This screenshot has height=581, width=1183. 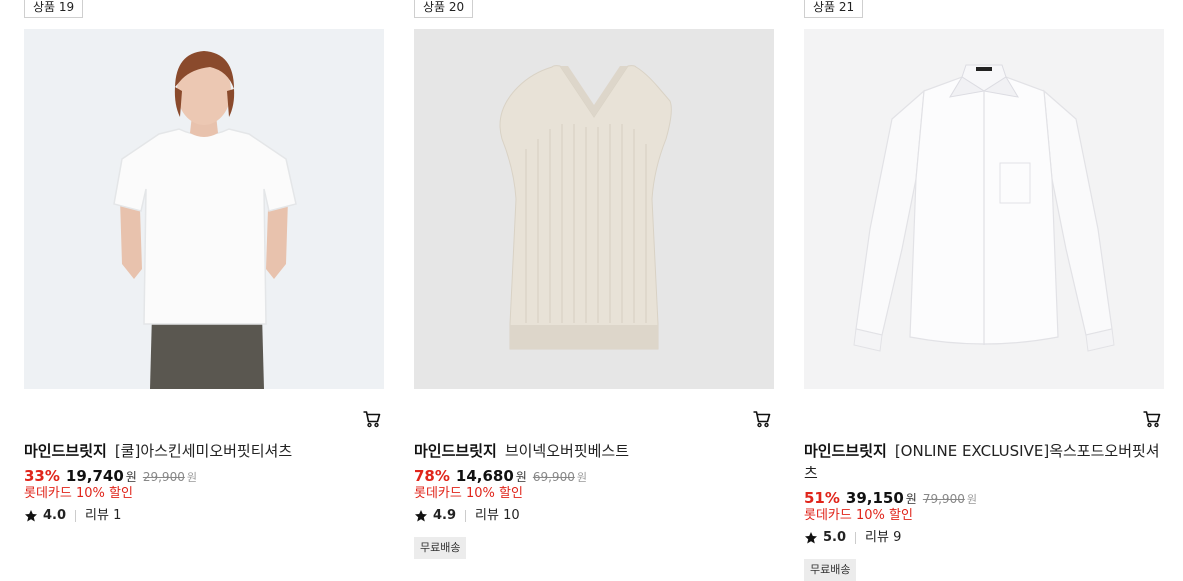 I want to click on product-title: 마인드브릿지 [쿨]아스킨세미오버핏티셔츠, so click(x=204, y=451).